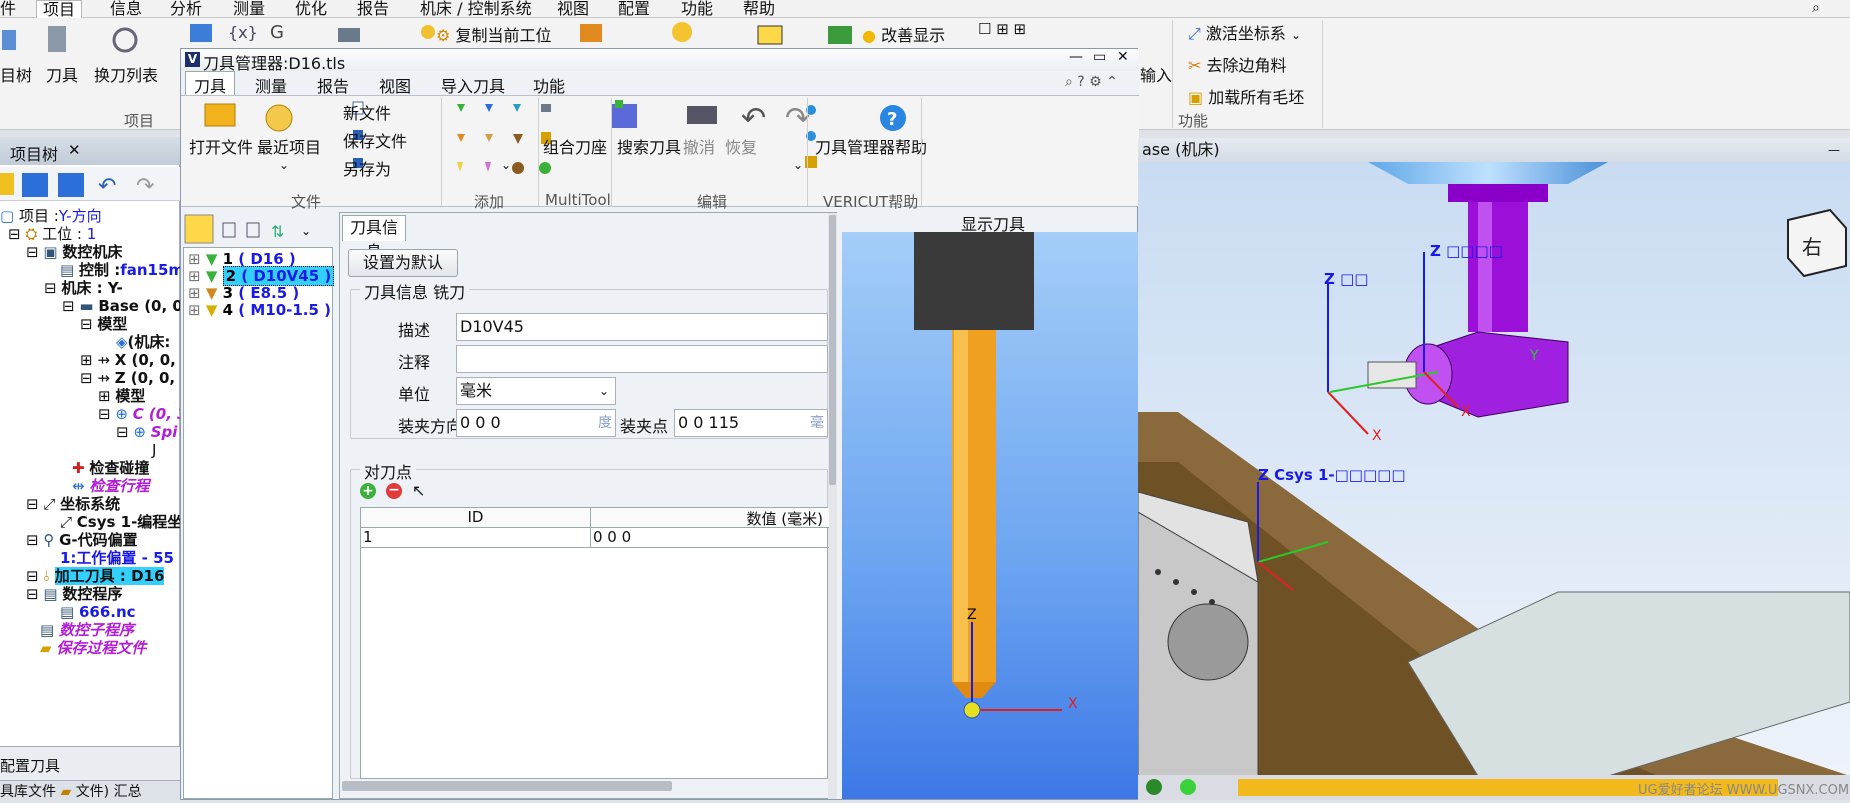 The width and height of the screenshot is (1850, 803). What do you see at coordinates (1817, 243) in the screenshot?
I see `view-cube-icon: 右` at bounding box center [1817, 243].